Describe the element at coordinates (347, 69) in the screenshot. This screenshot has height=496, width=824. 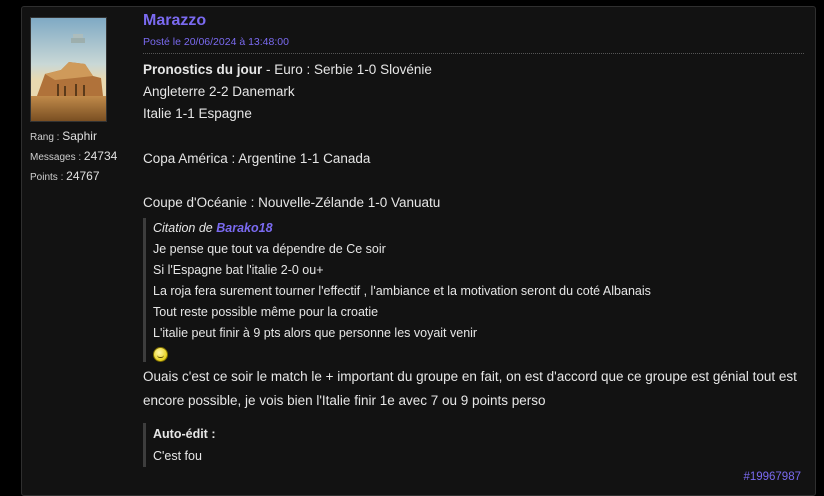
I see `intro-rest: - Euro : Serbie 1-0 Slovénie` at that location.